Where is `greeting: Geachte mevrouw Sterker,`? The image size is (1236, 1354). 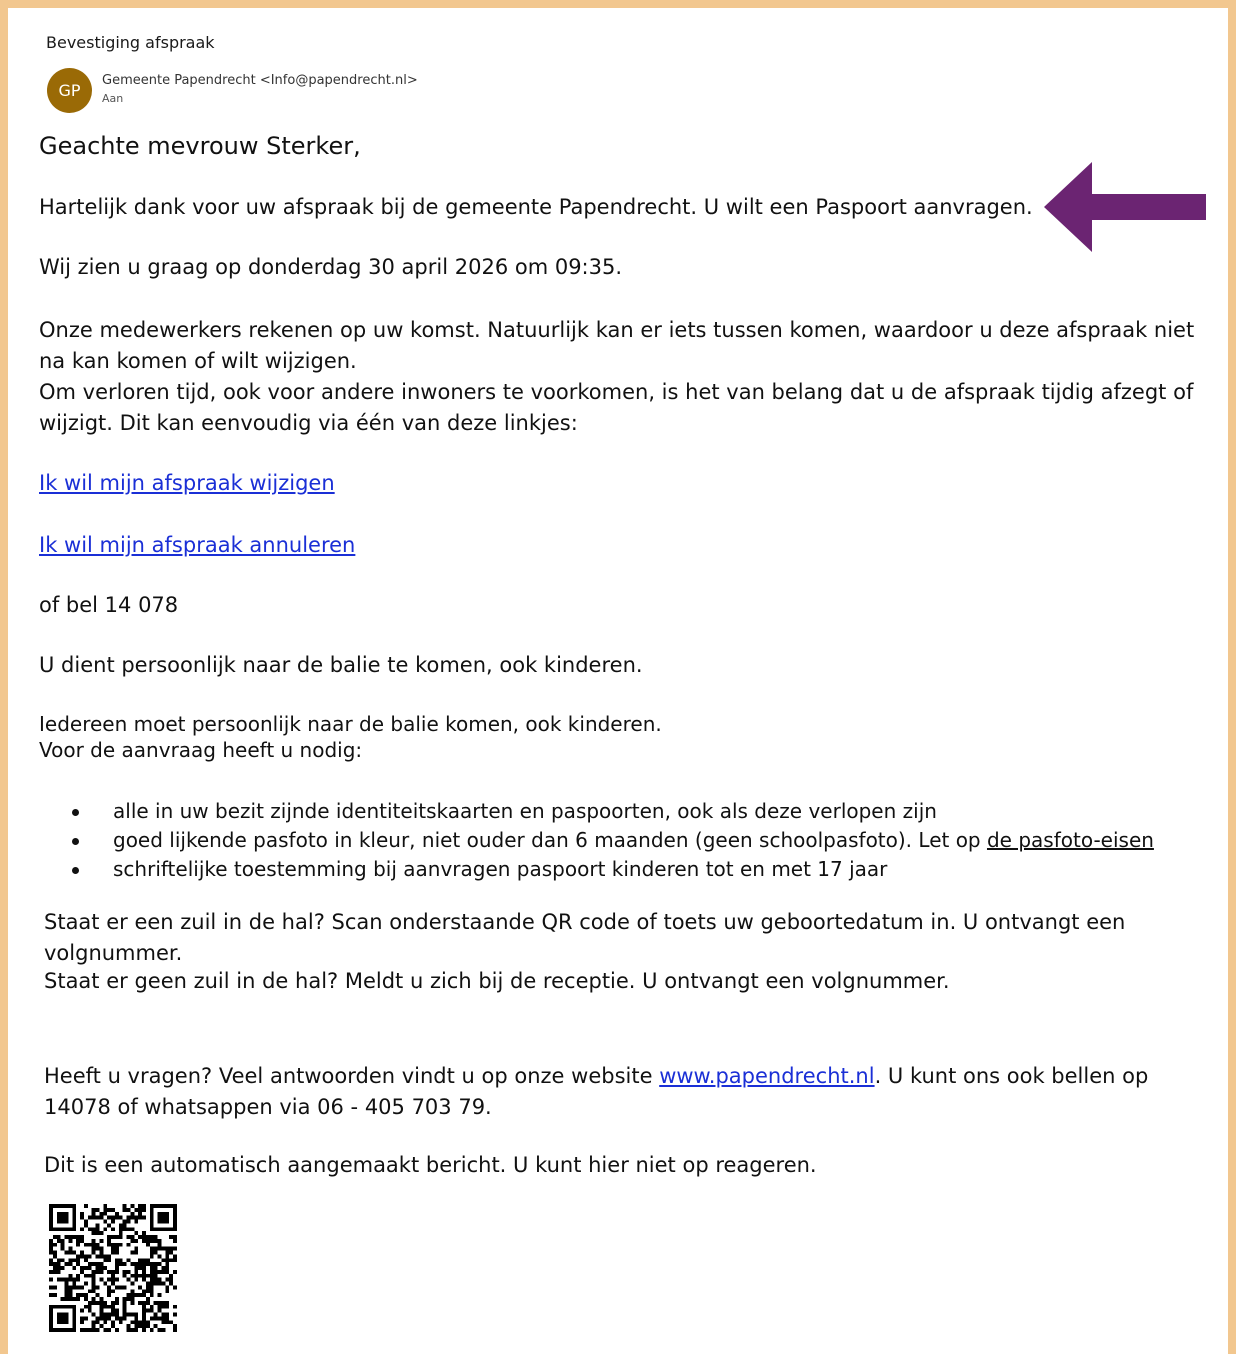
greeting: Geachte mevrouw Sterker, is located at coordinates (200, 146).